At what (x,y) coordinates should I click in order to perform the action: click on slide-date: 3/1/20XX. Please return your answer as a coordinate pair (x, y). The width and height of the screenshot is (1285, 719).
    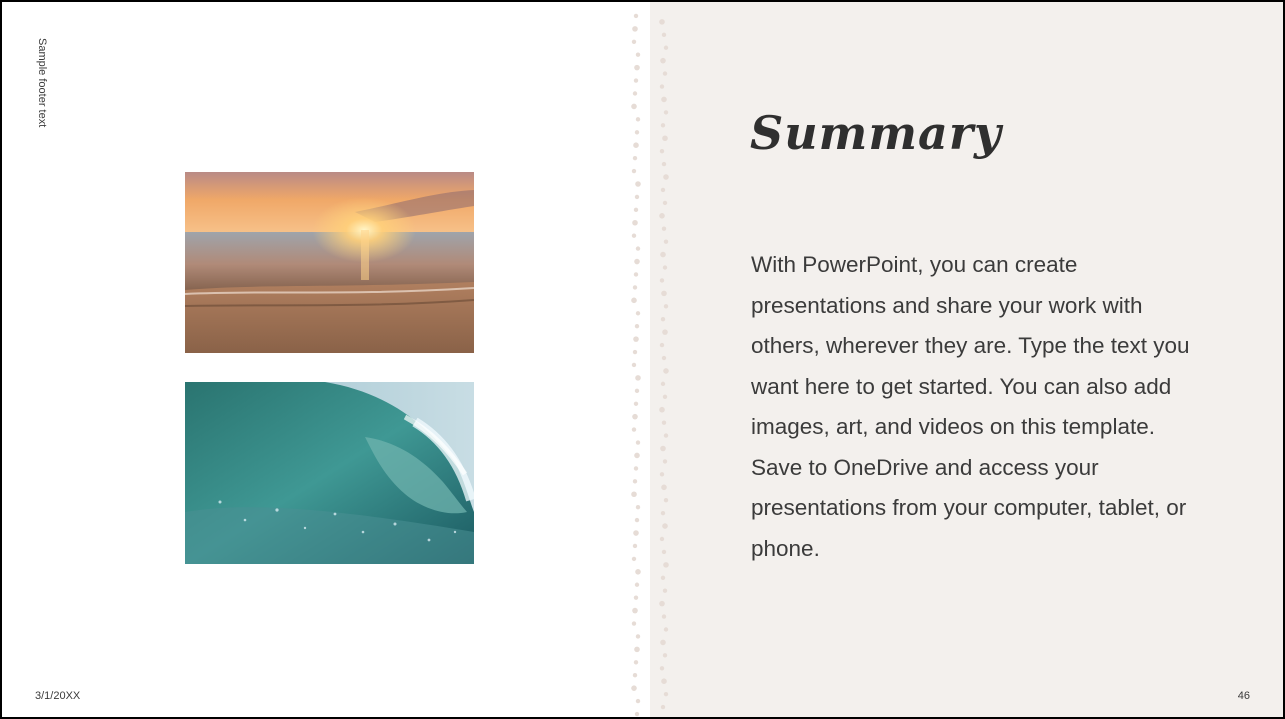
    Looking at the image, I should click on (58, 696).